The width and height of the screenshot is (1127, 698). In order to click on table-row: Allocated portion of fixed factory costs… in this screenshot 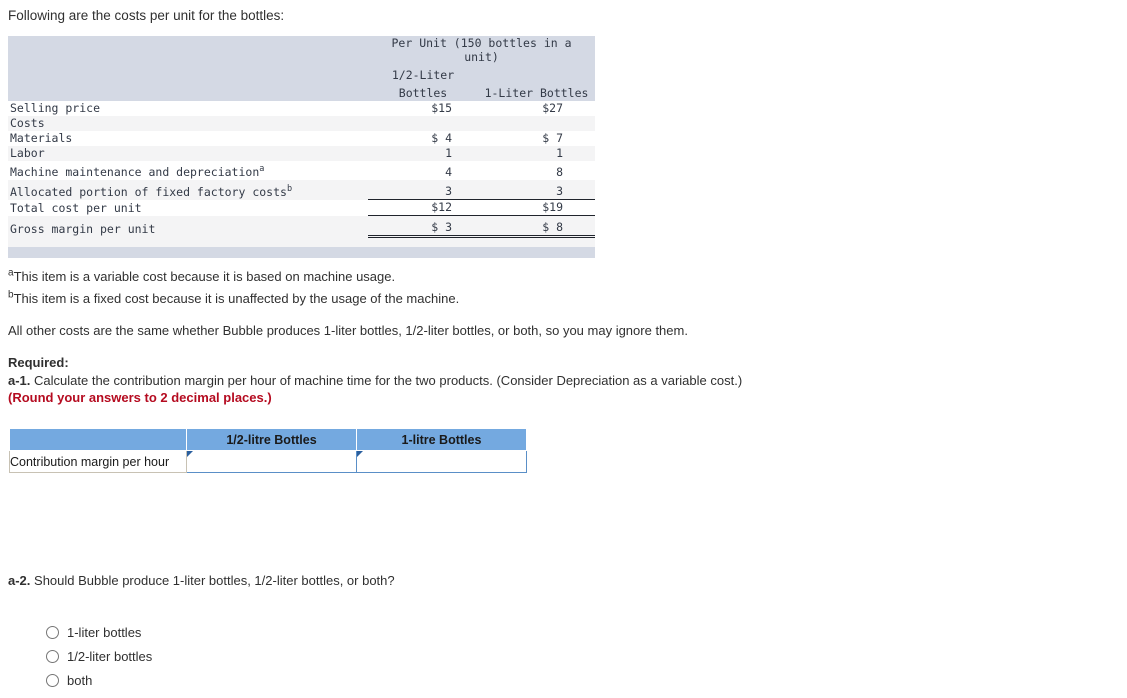, I will do `click(302, 190)`.